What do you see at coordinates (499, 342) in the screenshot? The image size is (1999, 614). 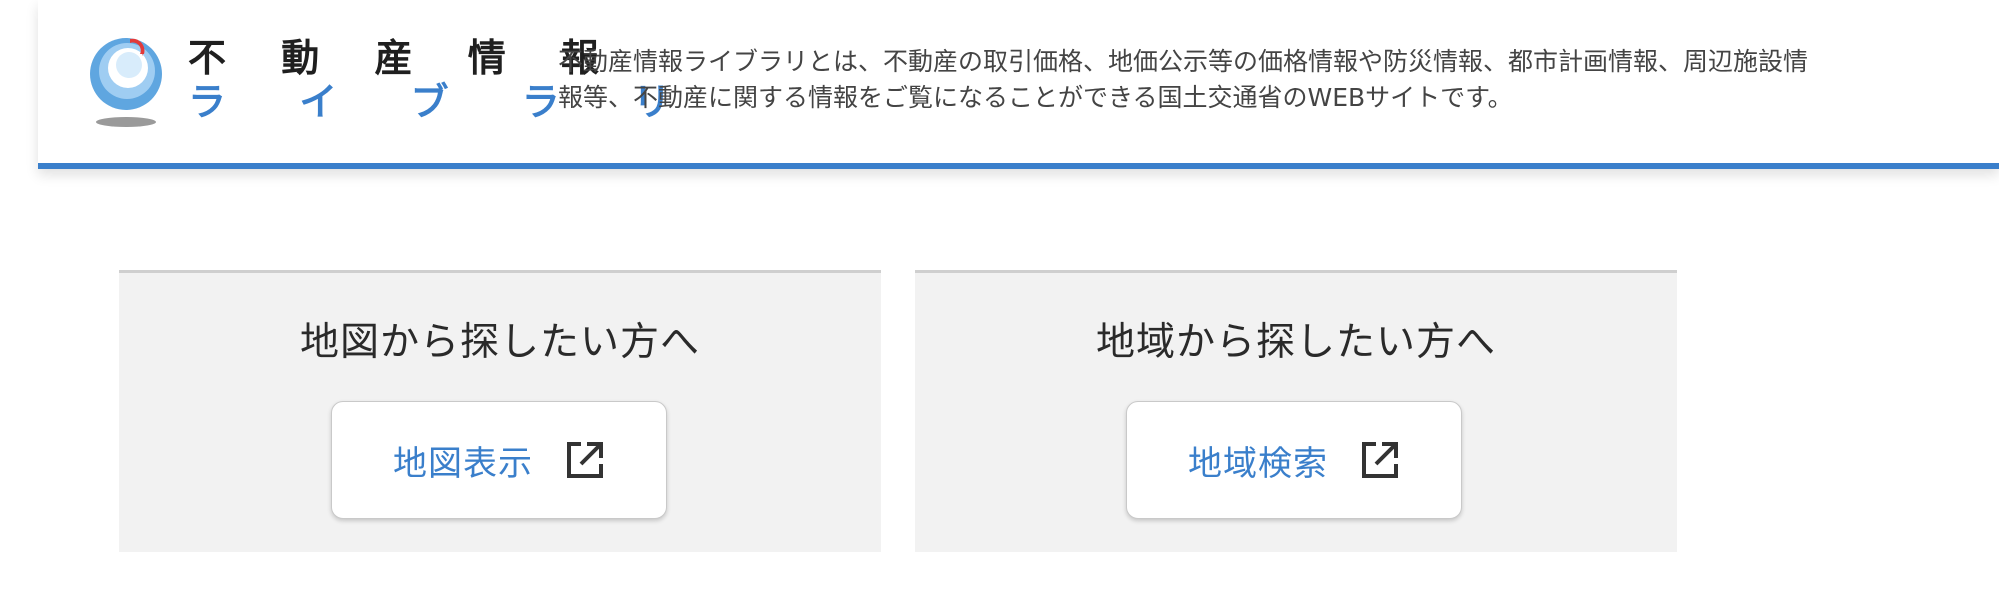 I see `panel-title-map: 地図から探したい方へ` at bounding box center [499, 342].